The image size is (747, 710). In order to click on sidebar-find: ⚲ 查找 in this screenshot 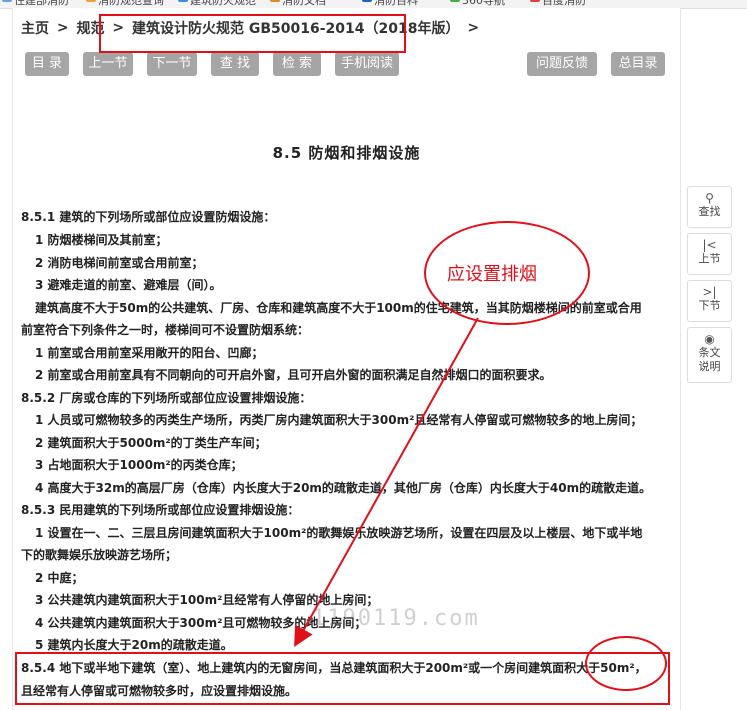, I will do `click(709, 207)`.